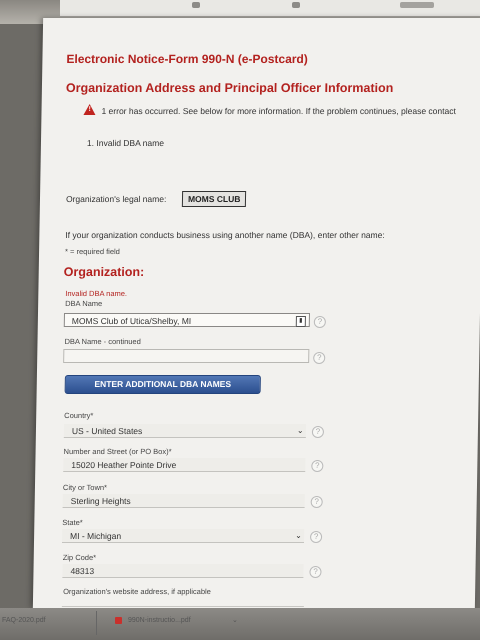 Image resolution: width=480 pixels, height=640 pixels. What do you see at coordinates (183, 536) in the screenshot?
I see `state-select: MI - Michigan` at bounding box center [183, 536].